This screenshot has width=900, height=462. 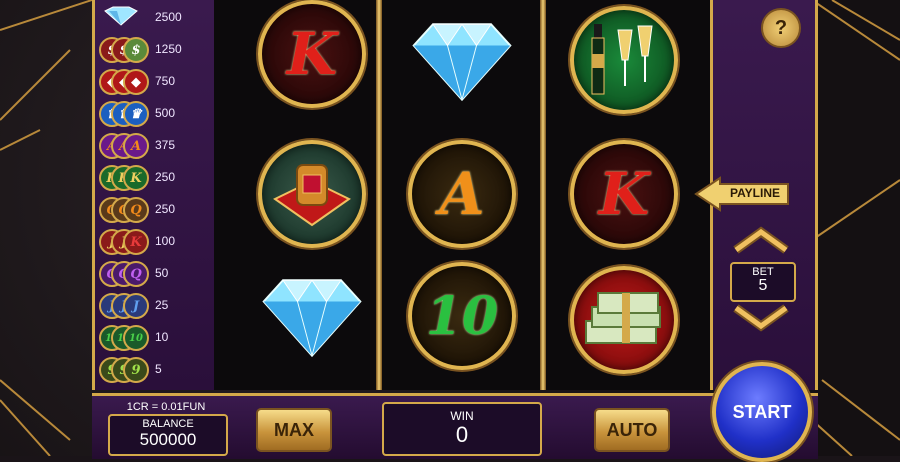 I want to click on number-ten-symbol: 10, so click(x=462, y=316).